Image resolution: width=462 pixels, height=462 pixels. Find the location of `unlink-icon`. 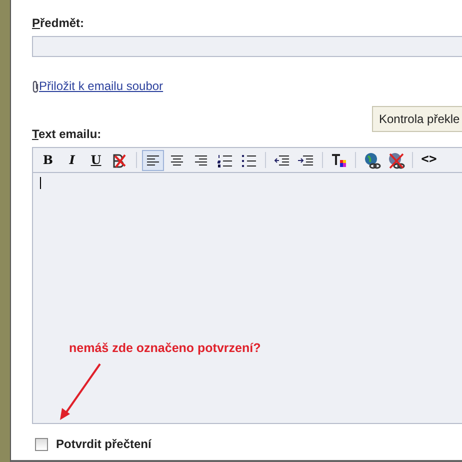

unlink-icon is located at coordinates (396, 160).